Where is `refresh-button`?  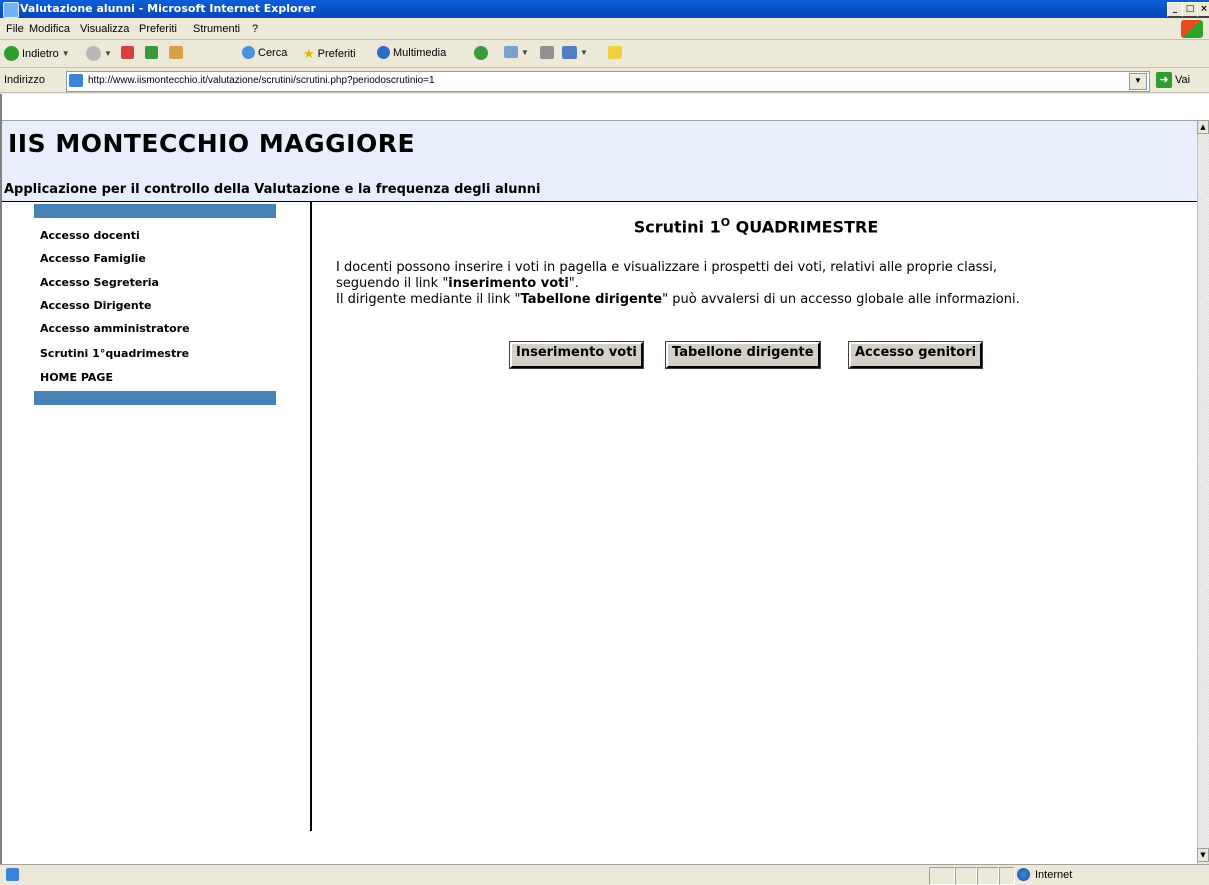
refresh-button is located at coordinates (151, 52).